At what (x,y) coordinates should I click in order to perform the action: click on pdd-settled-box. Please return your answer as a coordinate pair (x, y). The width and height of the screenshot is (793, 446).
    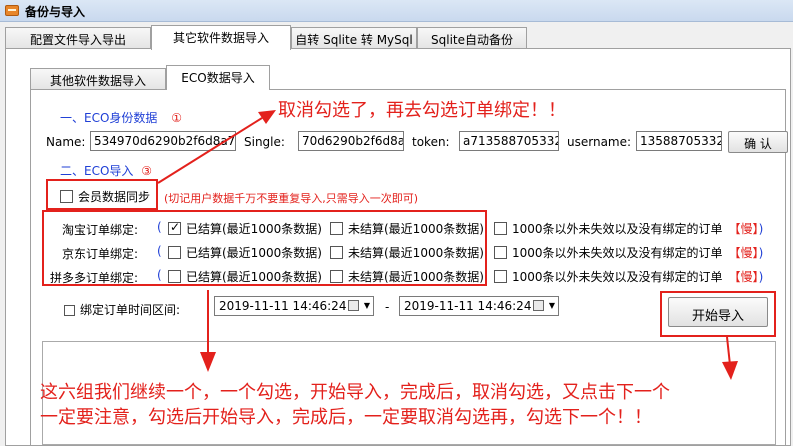
    Looking at the image, I should click on (174, 276).